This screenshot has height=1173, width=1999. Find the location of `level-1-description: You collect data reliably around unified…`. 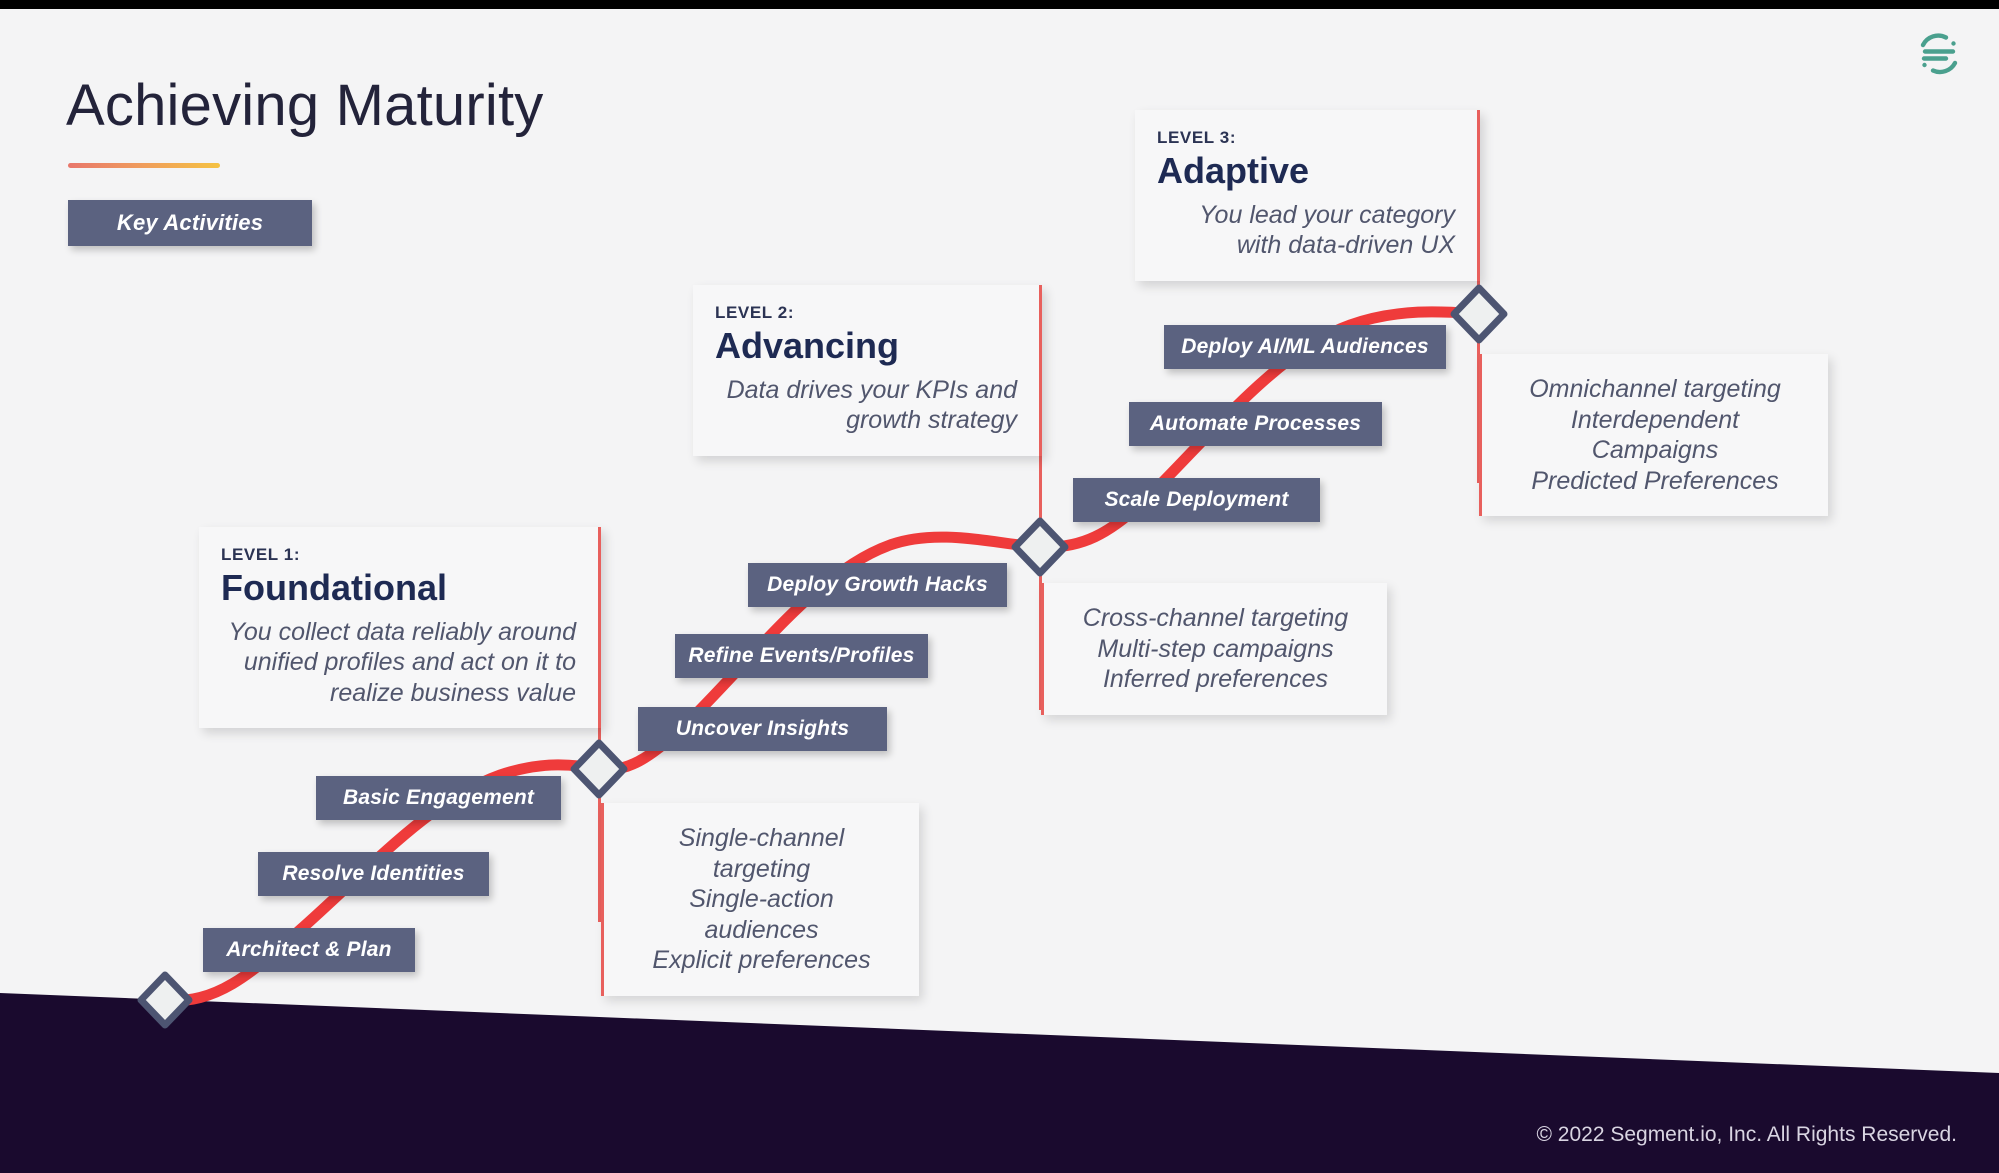

level-1-description: You collect data reliably around unified… is located at coordinates (402, 662).